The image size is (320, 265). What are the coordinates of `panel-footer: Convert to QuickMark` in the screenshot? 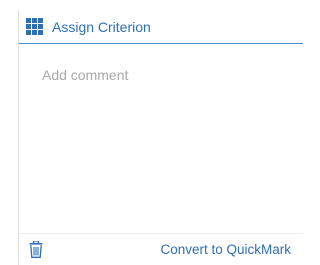 It's located at (161, 249).